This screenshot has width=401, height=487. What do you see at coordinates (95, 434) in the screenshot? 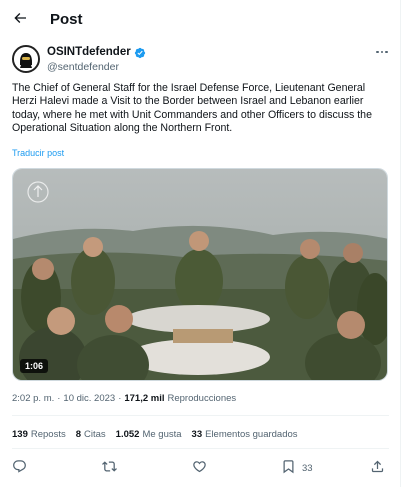
I see `quotes-label: Citas` at bounding box center [95, 434].